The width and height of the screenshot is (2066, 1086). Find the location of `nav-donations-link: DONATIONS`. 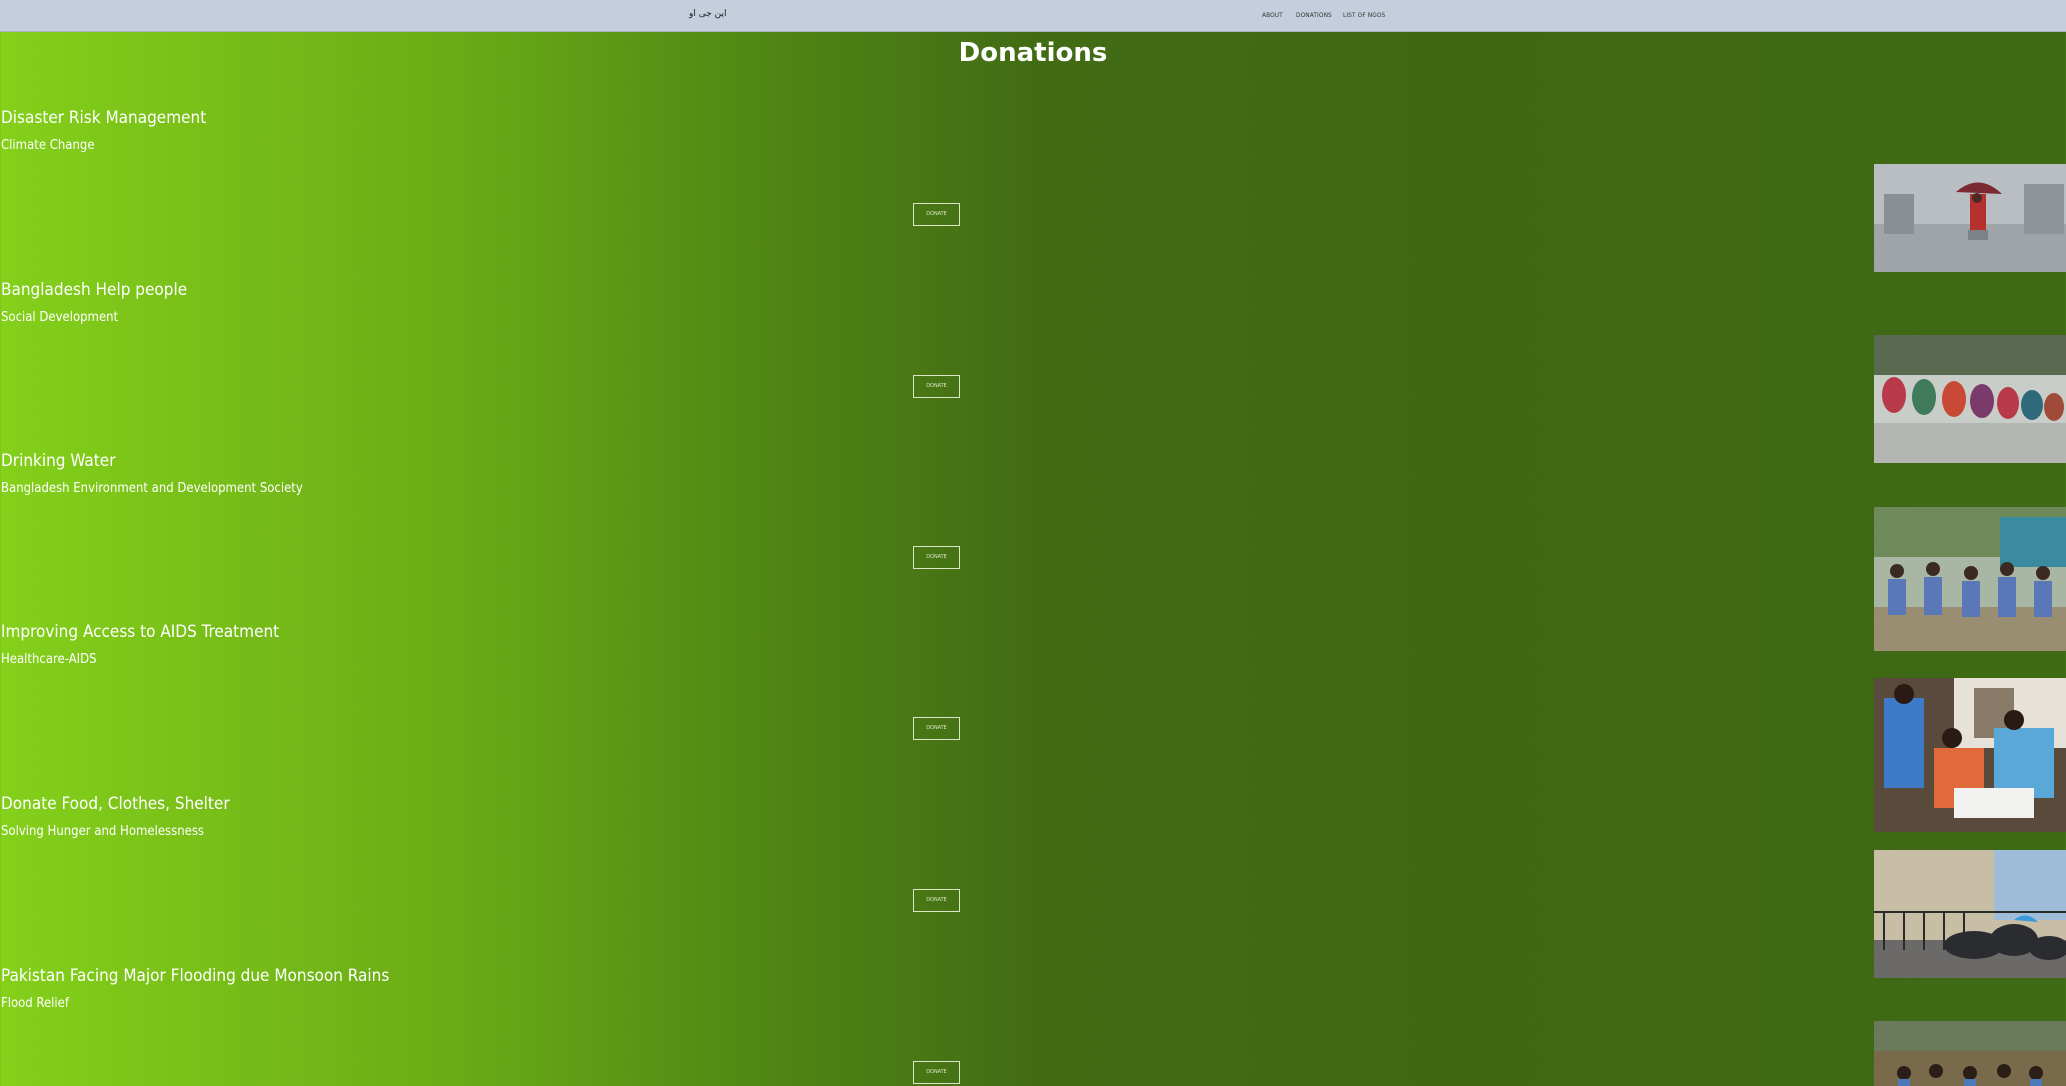

nav-donations-link: DONATIONS is located at coordinates (1314, 15).